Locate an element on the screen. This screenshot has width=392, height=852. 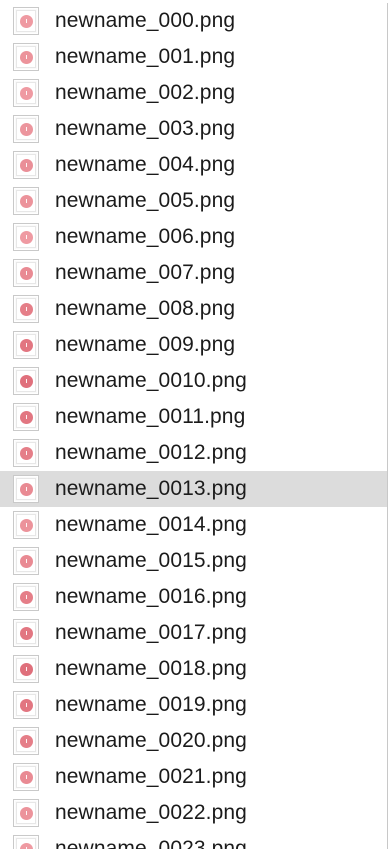
file-row: newname_0023.png is located at coordinates (193, 840).